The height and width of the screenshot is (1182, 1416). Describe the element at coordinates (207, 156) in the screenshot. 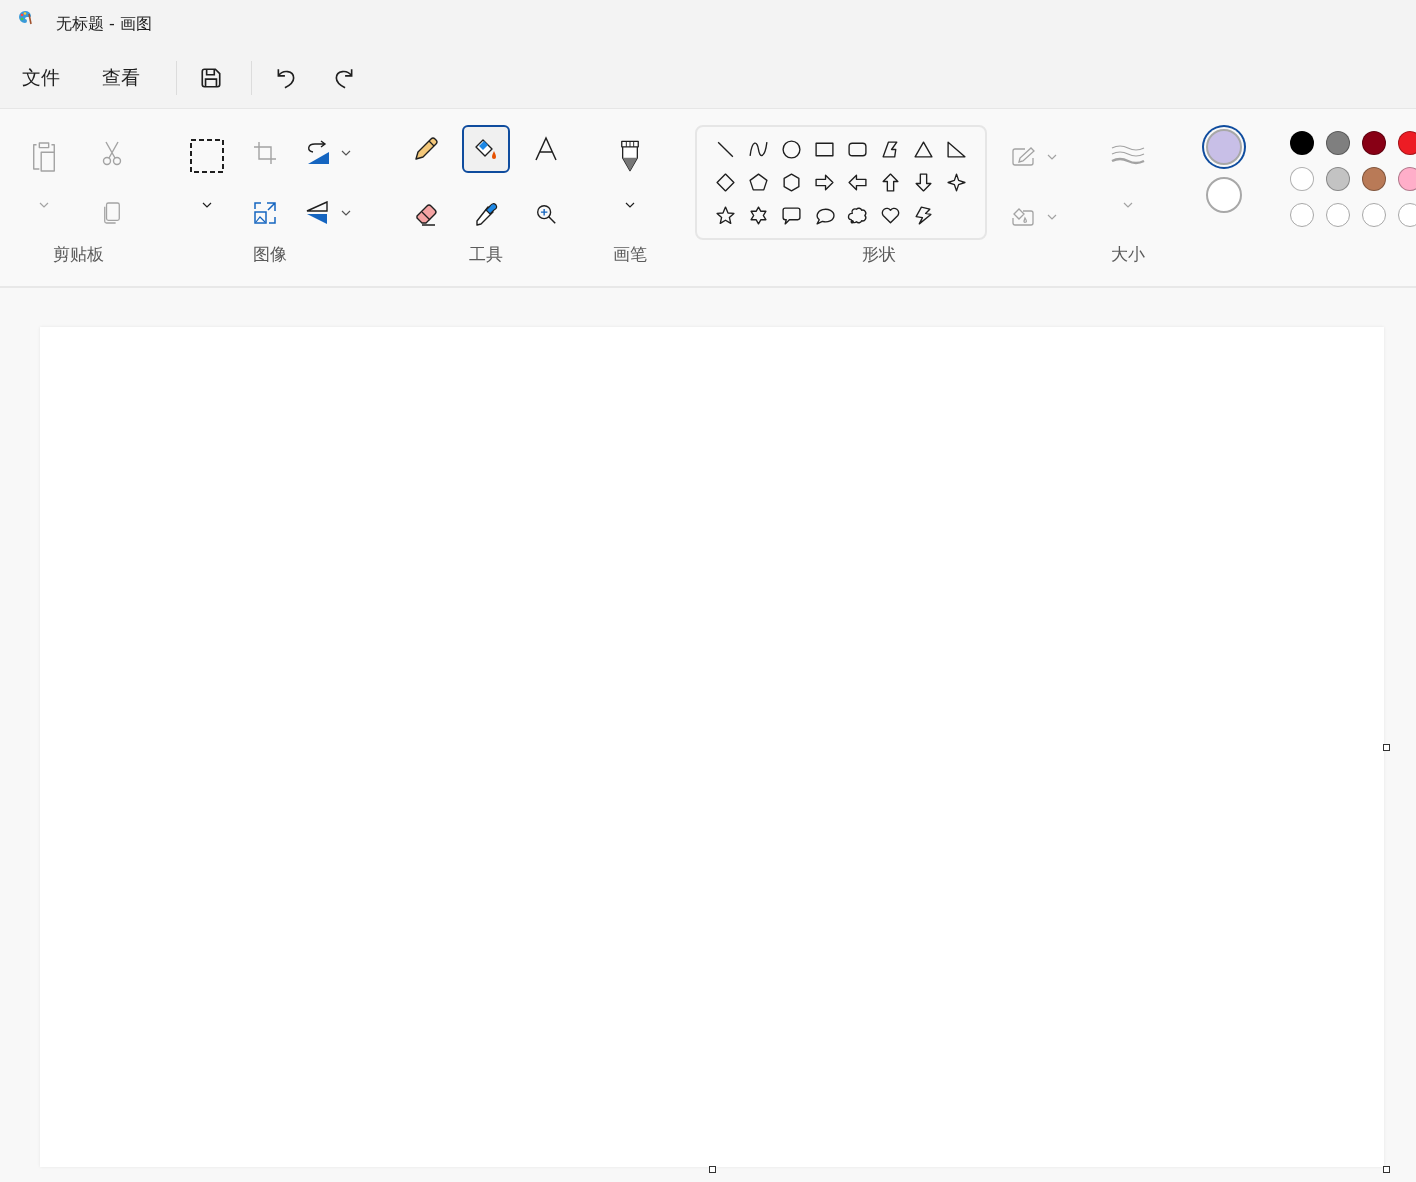

I see `dashed-rectangle-icon` at that location.